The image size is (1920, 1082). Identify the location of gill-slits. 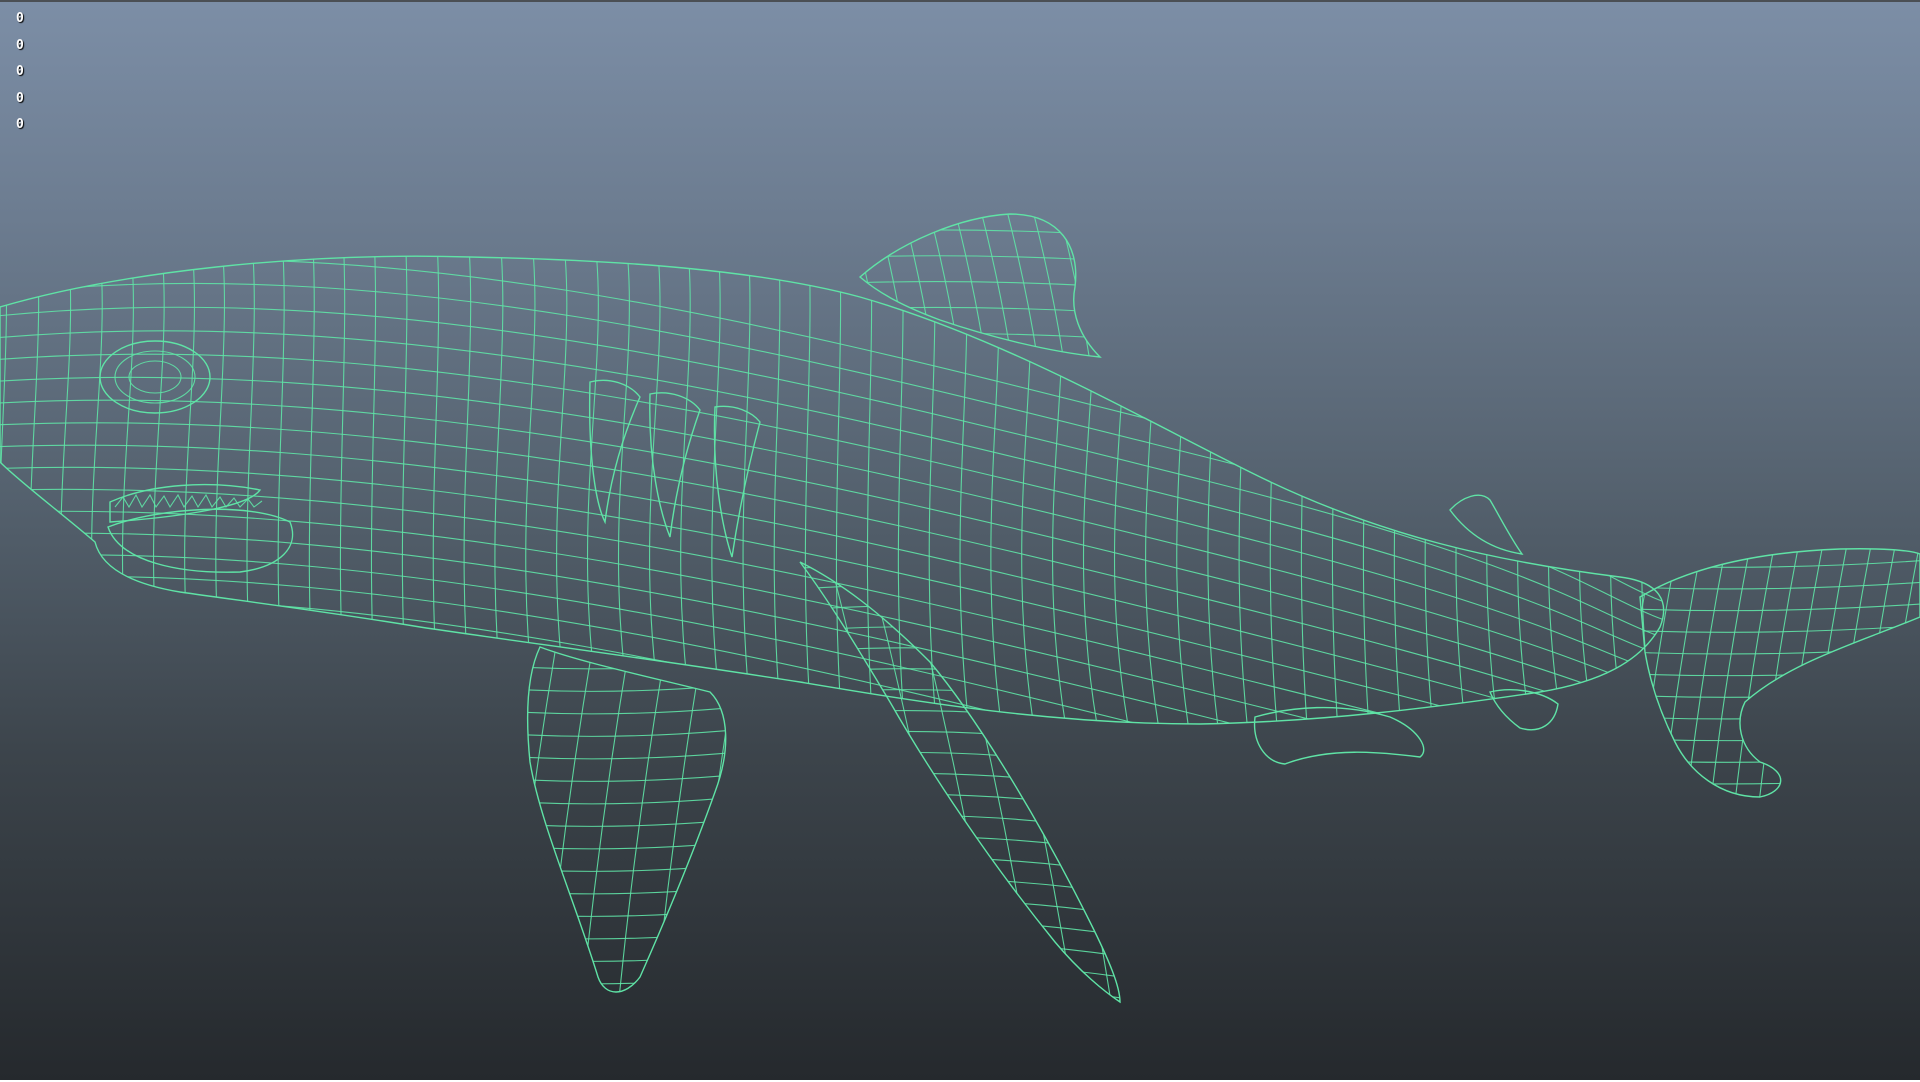
(674, 468).